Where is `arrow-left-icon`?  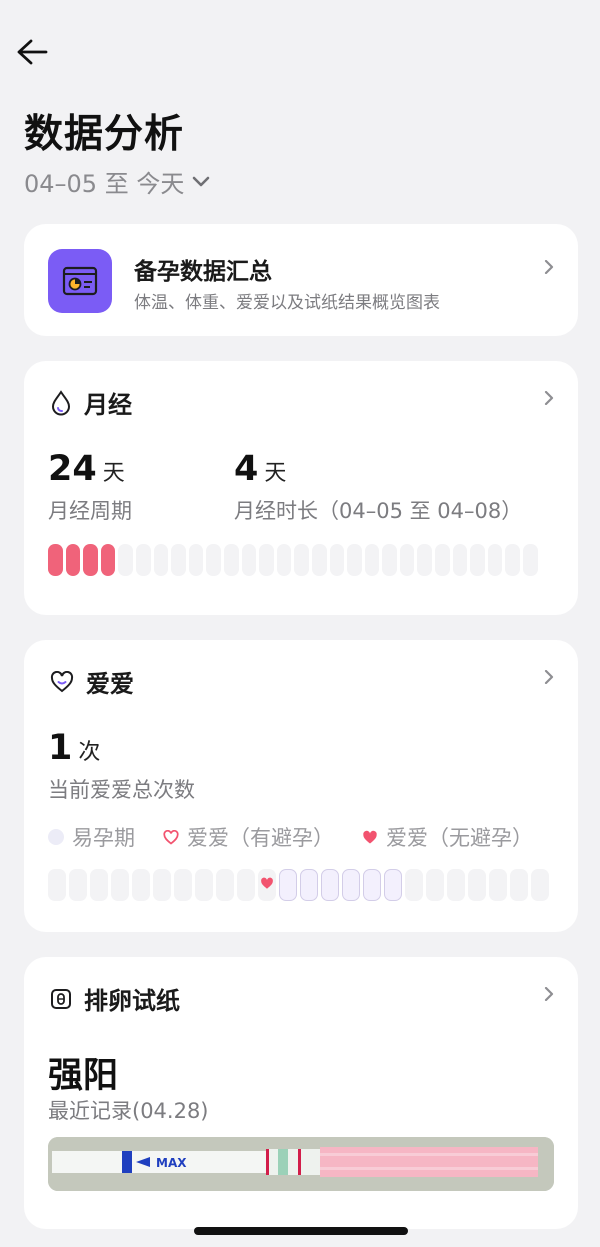 arrow-left-icon is located at coordinates (32, 52).